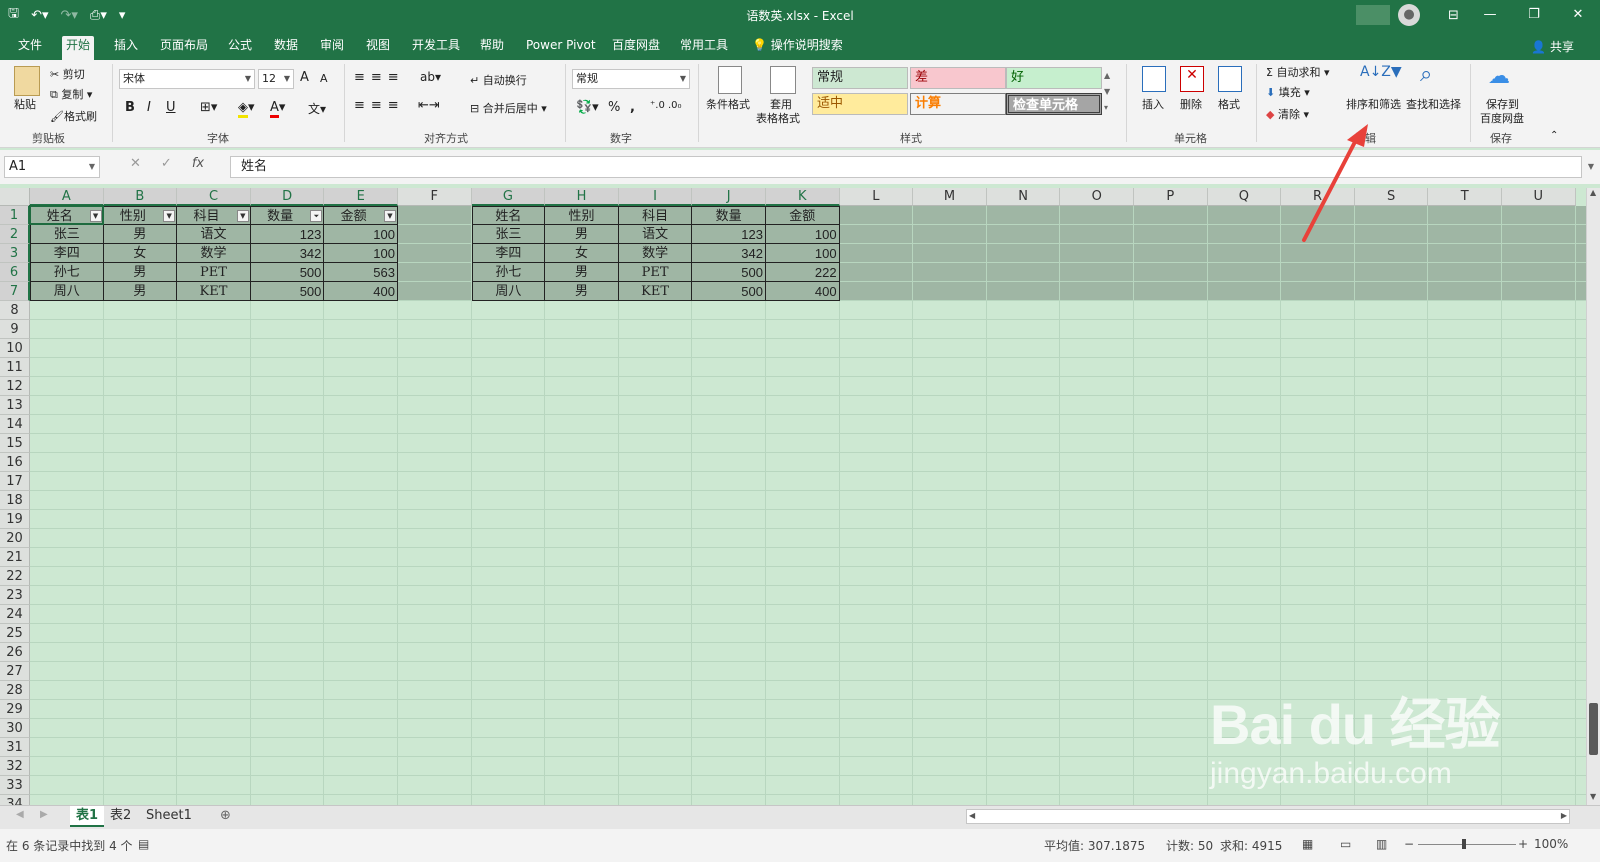 This screenshot has height=862, width=1600. I want to click on ribbon-display-options-icon: ⊟, so click(1453, 15).